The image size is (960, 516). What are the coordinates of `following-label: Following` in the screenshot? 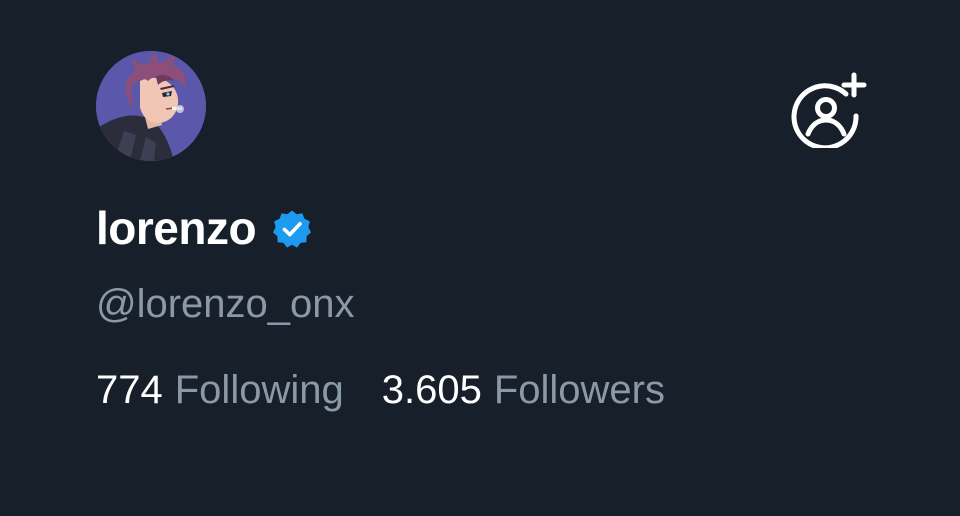 It's located at (259, 390).